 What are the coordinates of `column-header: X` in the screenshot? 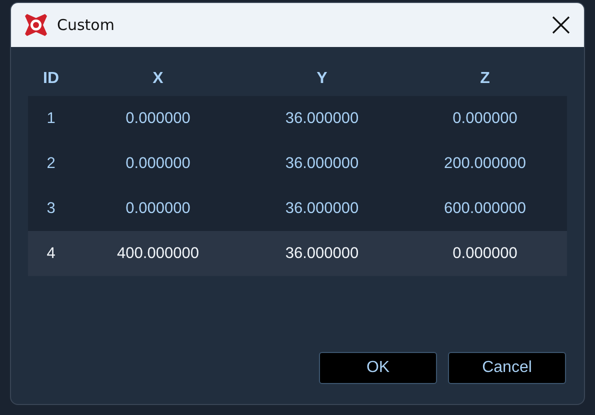 It's located at (158, 78).